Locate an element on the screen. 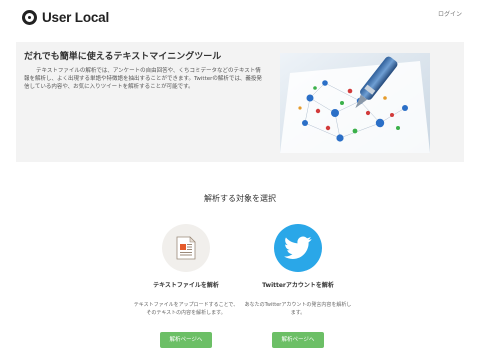 This screenshot has height=357, width=480. text-file-card-description: テキストファイルをアップロードすることで、そのテキストの内容を解析します。 is located at coordinates (186, 309).